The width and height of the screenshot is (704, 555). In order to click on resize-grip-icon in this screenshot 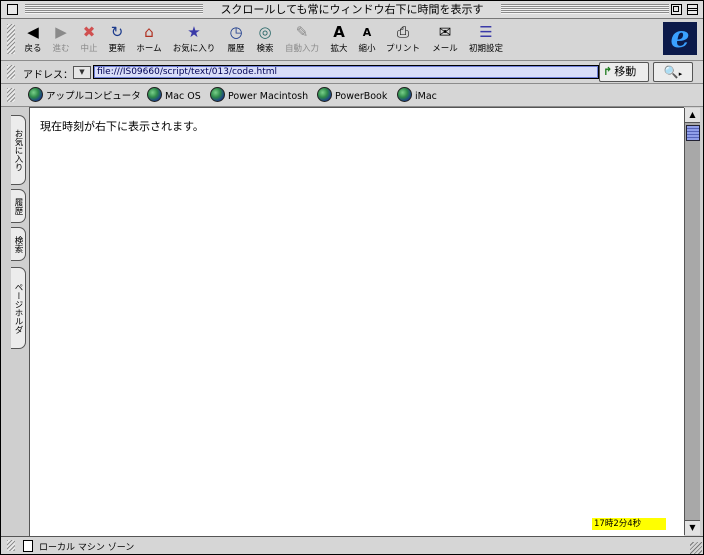, I will do `click(696, 548)`.